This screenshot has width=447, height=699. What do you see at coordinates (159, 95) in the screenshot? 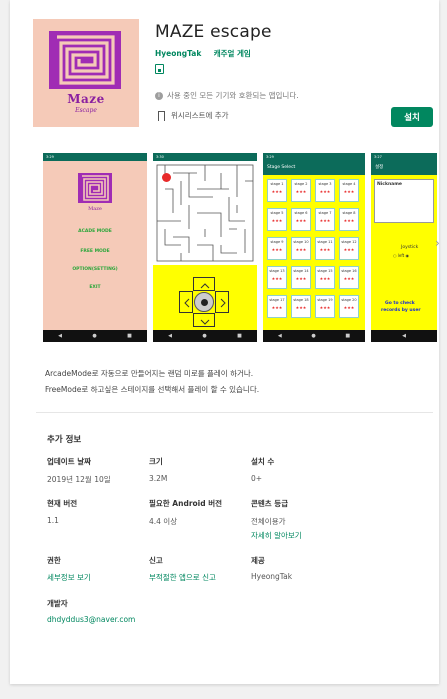
I see `info-icon: i` at bounding box center [159, 95].